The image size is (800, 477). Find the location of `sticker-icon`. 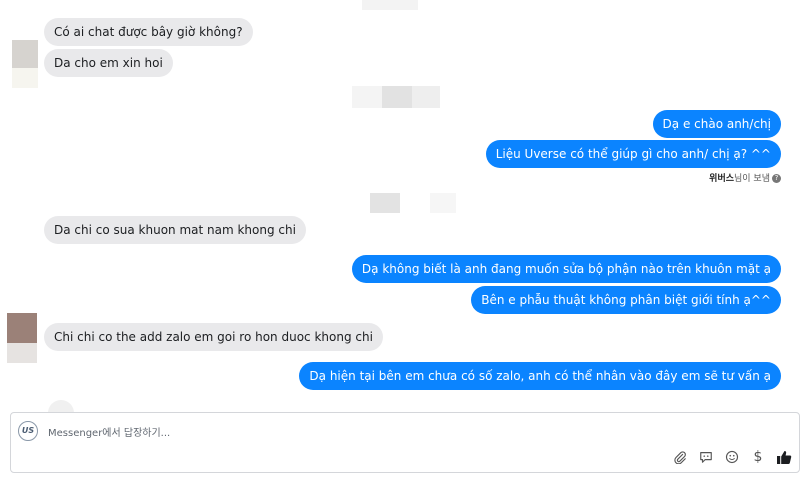

sticker-icon is located at coordinates (706, 457).